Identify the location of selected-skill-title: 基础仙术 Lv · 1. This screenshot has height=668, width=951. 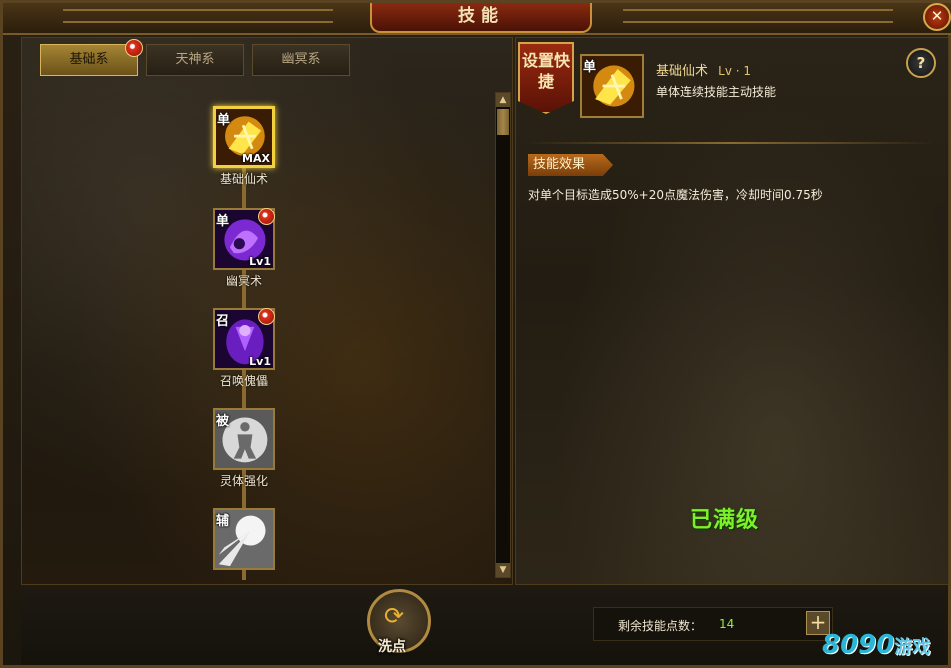
(703, 69).